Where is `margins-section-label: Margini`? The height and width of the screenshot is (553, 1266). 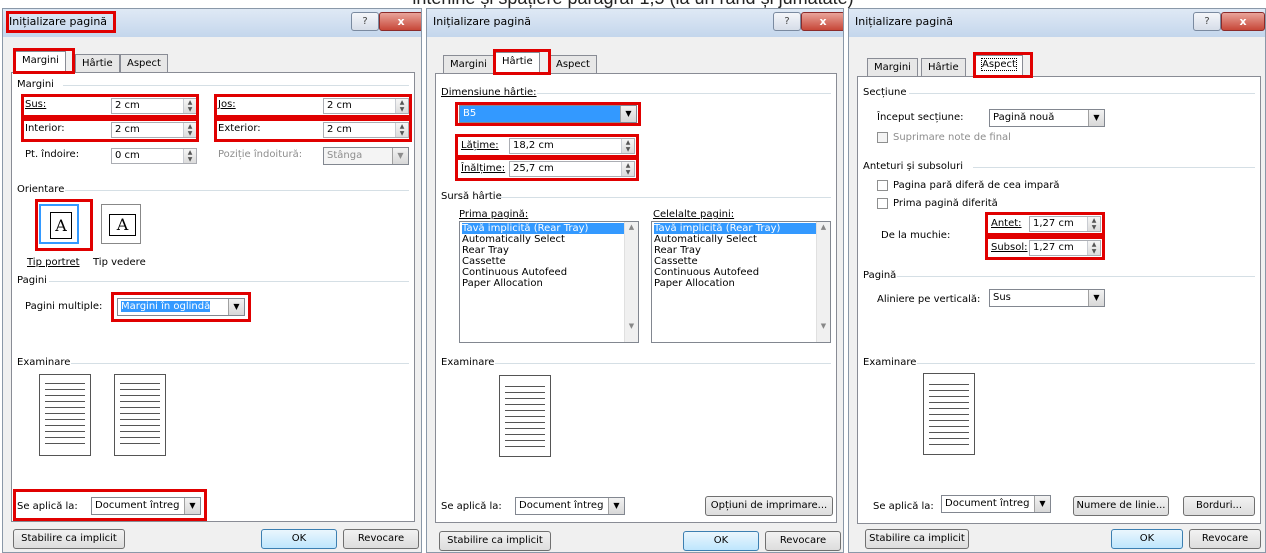 margins-section-label: Margini is located at coordinates (35, 84).